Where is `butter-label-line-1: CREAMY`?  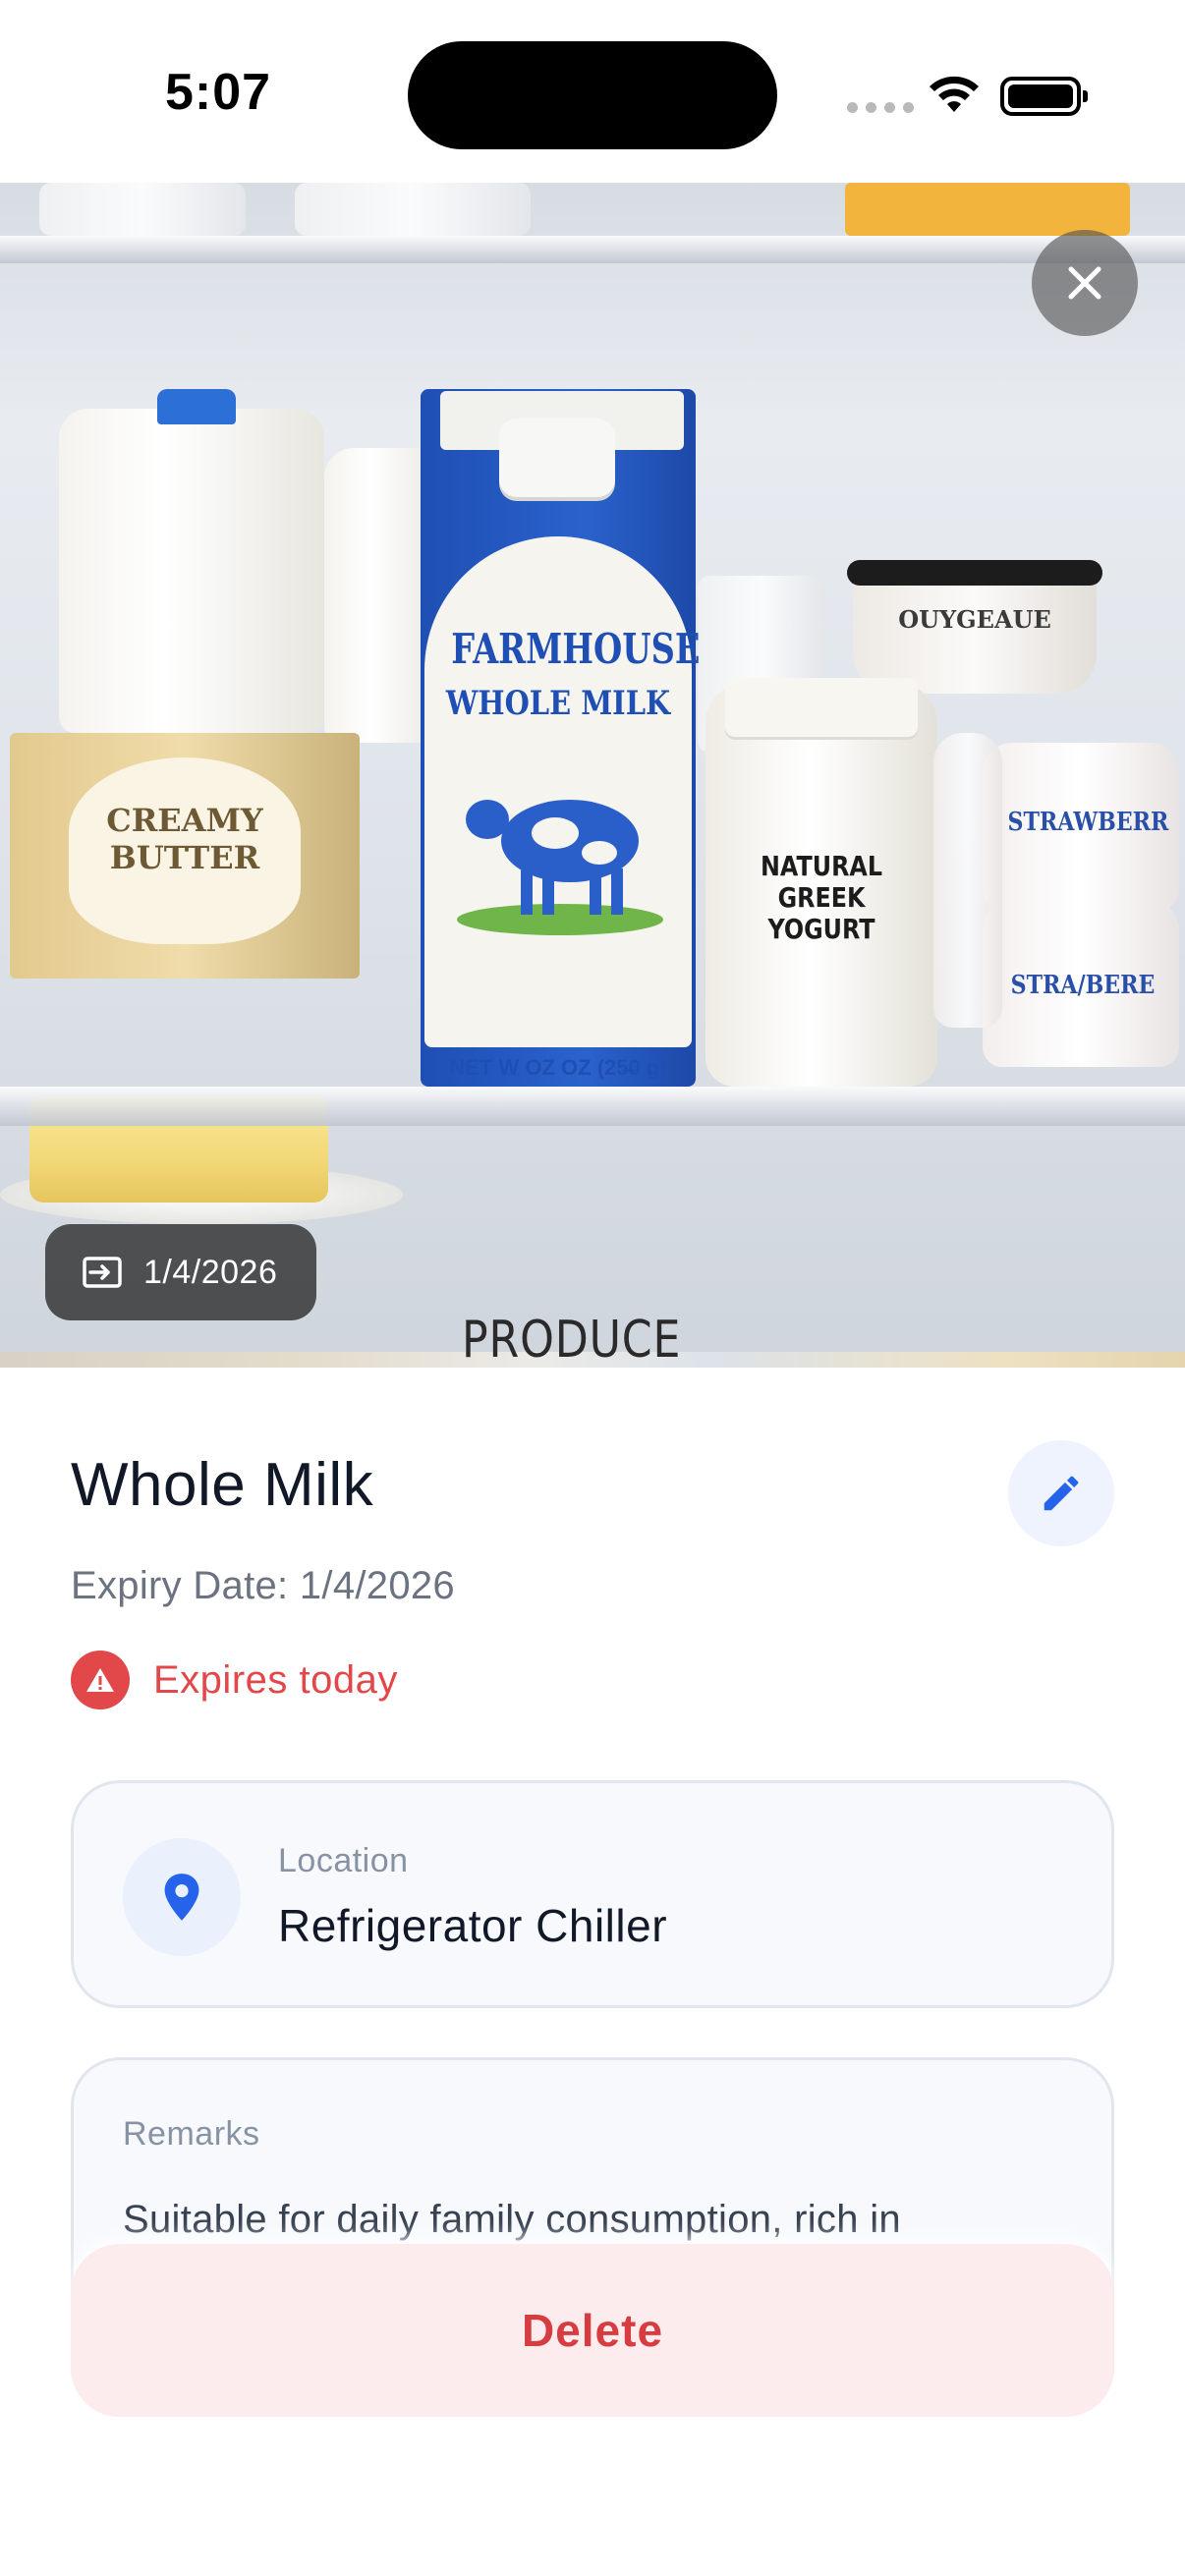 butter-label-line-1: CREAMY is located at coordinates (184, 820).